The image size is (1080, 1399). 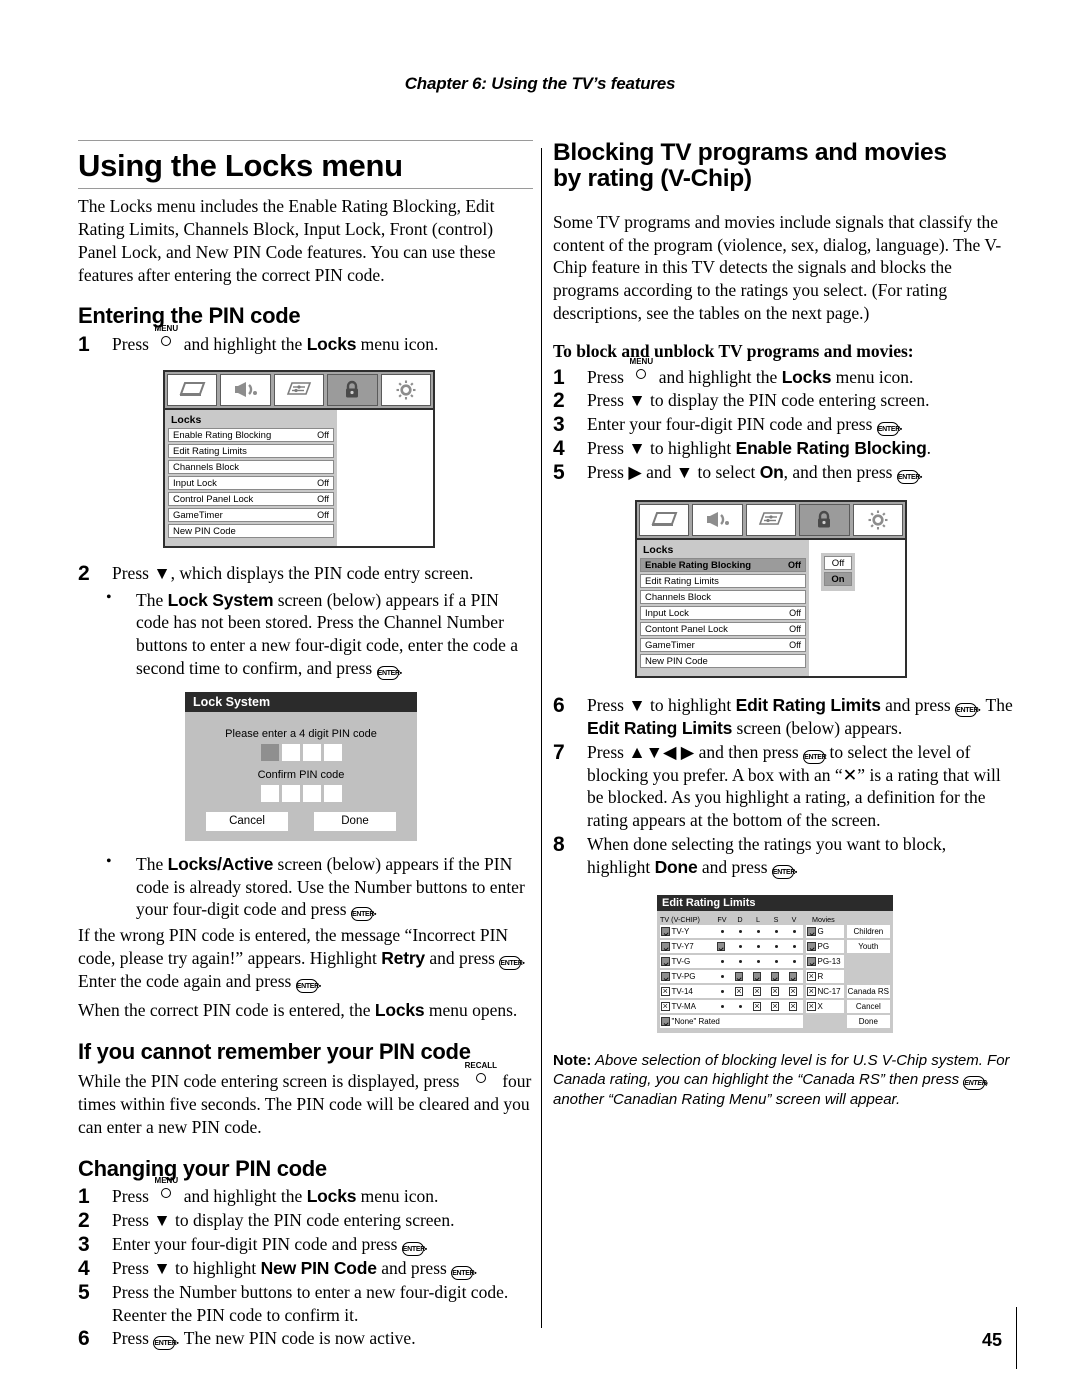 What do you see at coordinates (301, 793) in the screenshot?
I see `pin-confirm-boxes` at bounding box center [301, 793].